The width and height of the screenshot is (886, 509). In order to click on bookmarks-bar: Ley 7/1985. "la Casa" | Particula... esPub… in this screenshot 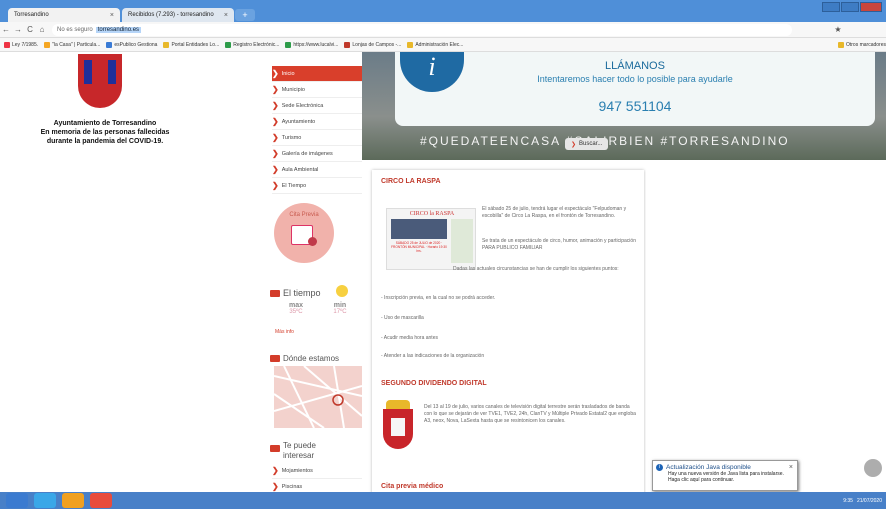, I will do `click(443, 45)`.